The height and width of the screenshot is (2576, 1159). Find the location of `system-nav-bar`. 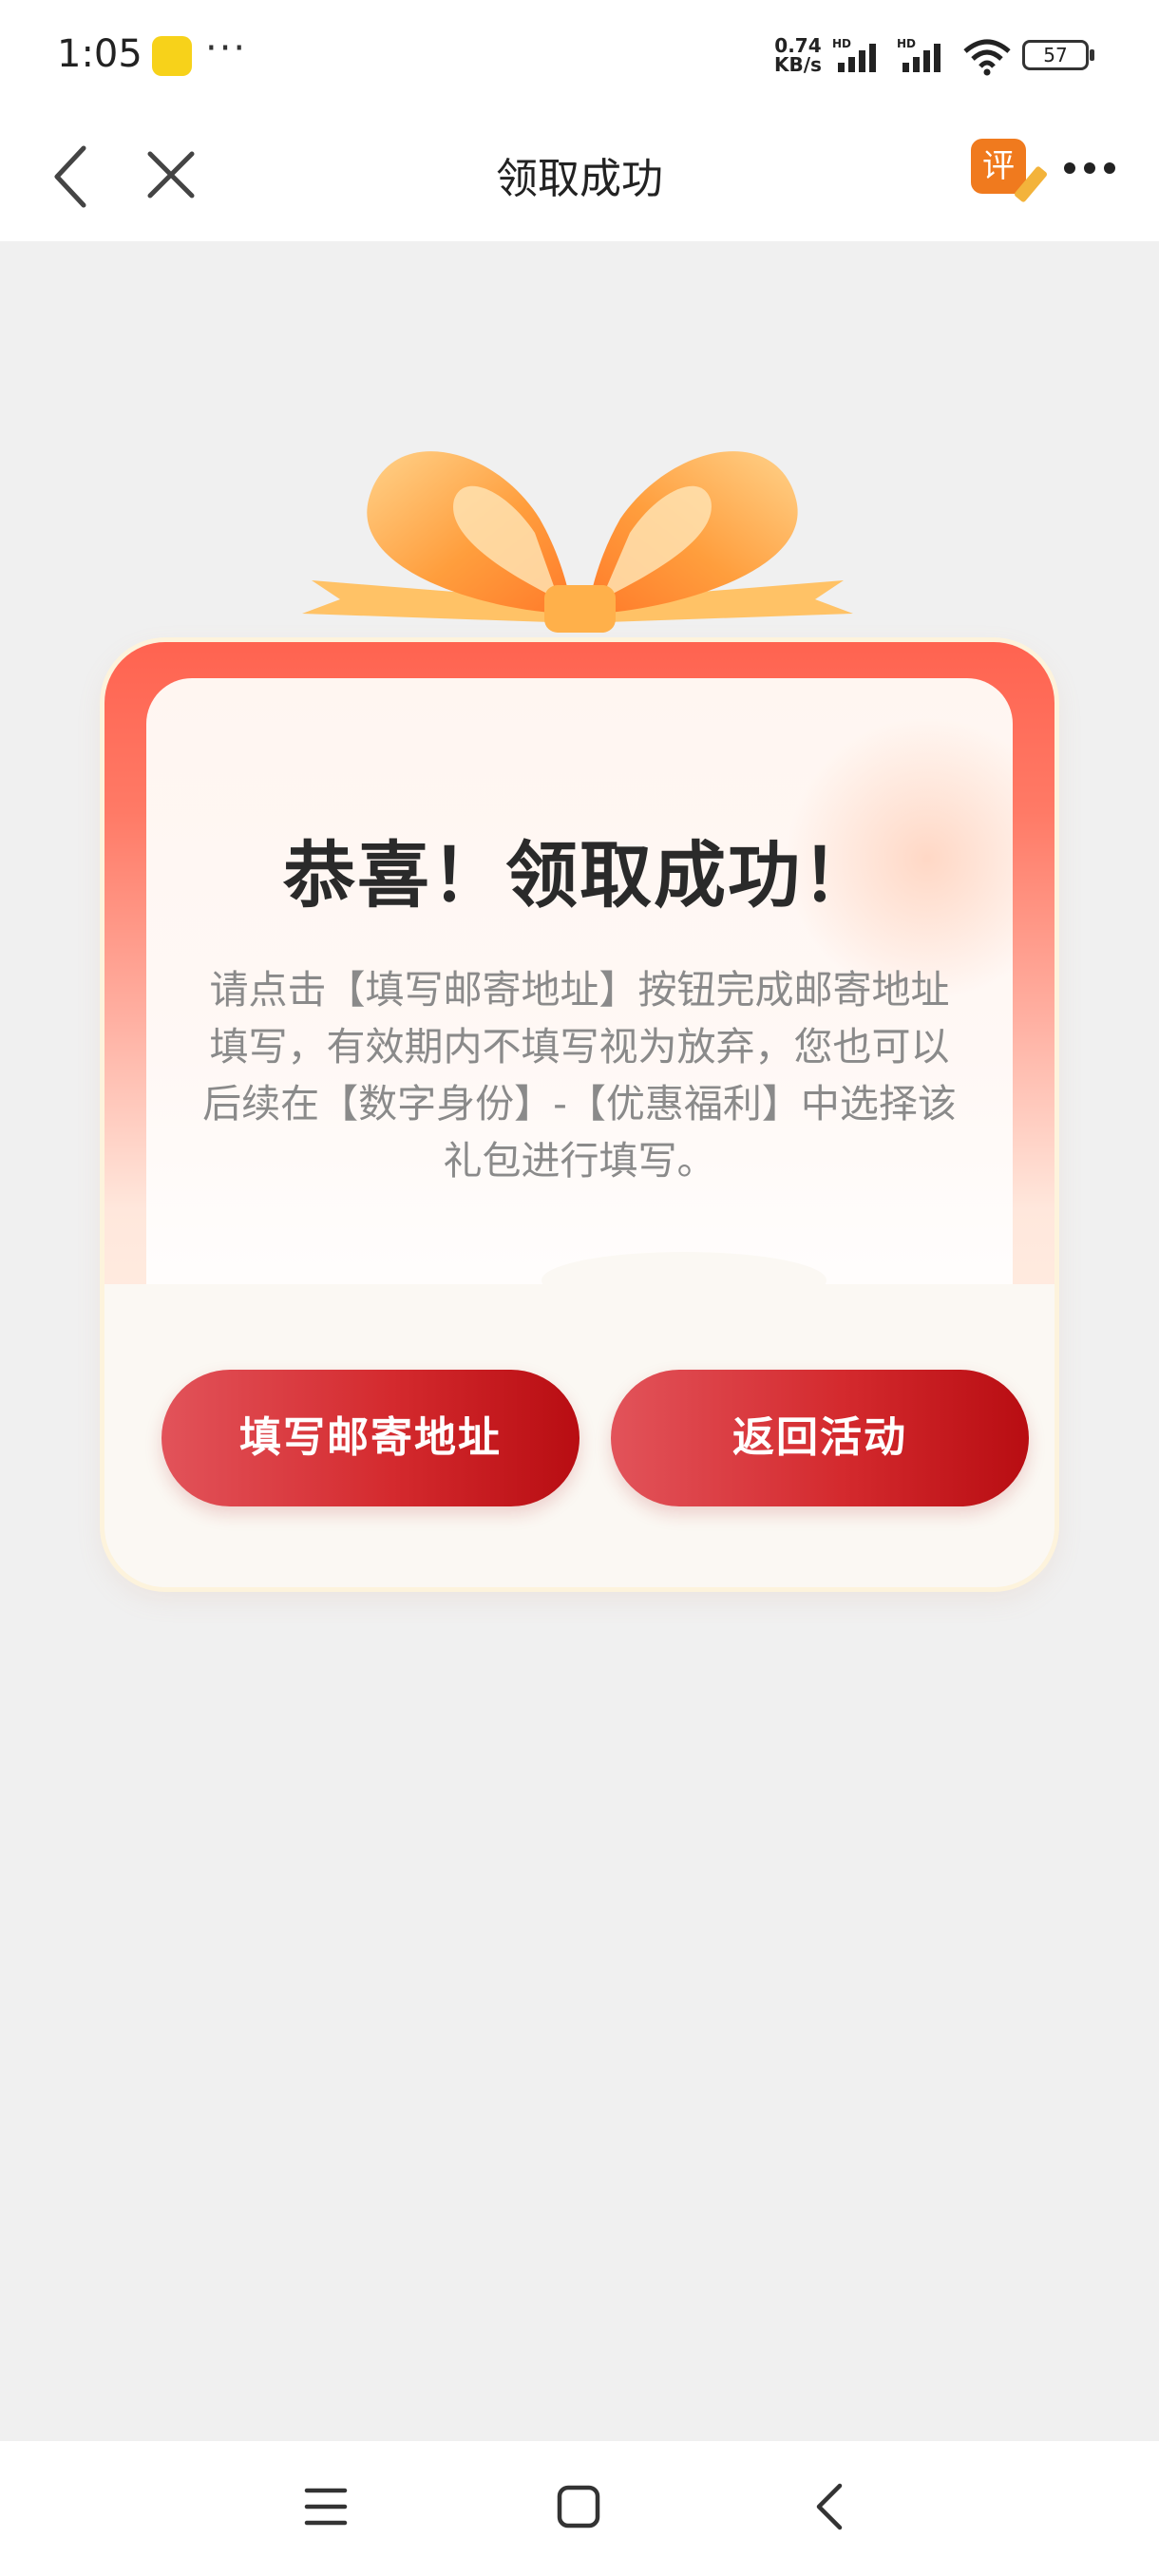

system-nav-bar is located at coordinates (579, 2508).